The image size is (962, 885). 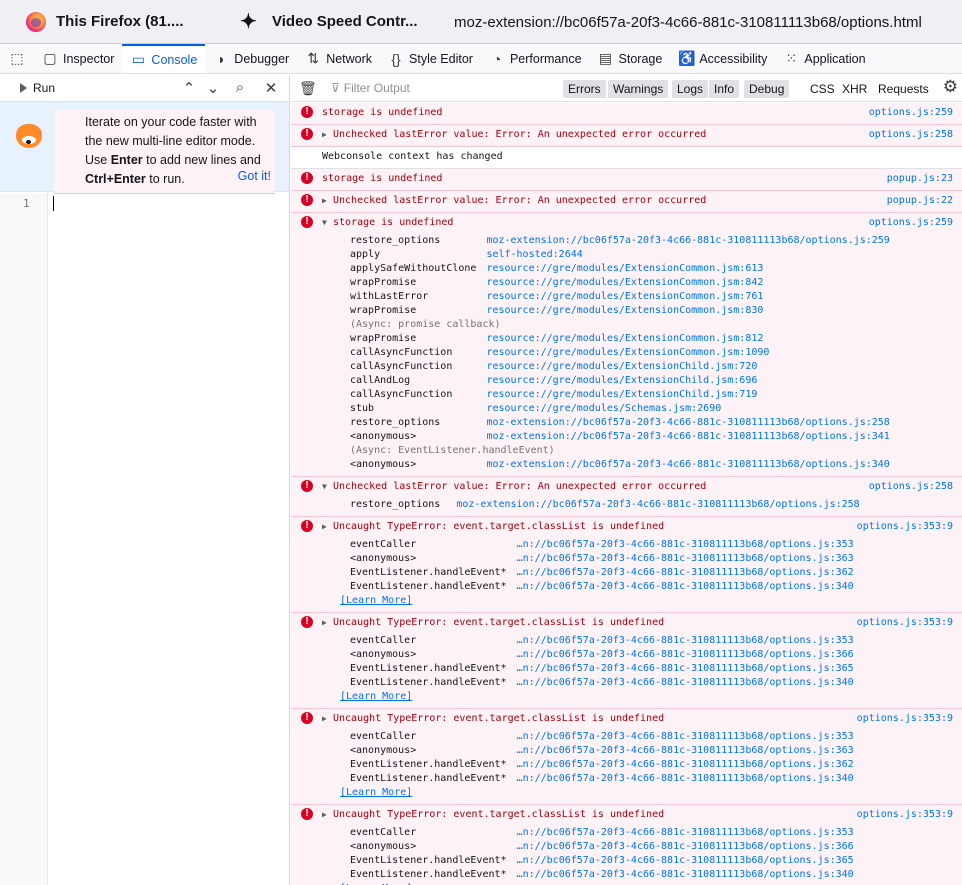 I want to click on tab-debugger: ◗ Debugger, so click(x=251, y=58).